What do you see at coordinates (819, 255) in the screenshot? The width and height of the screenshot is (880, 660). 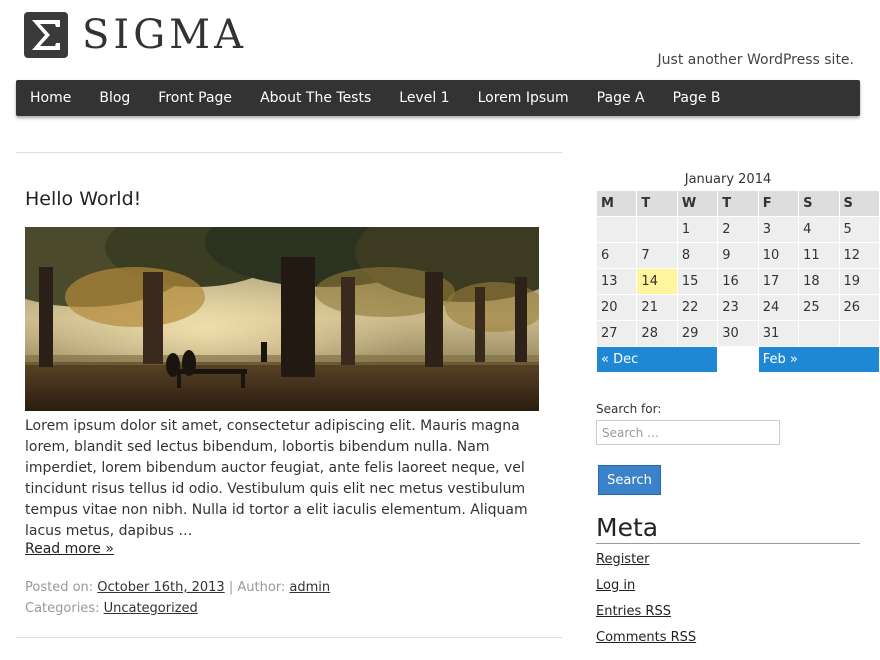 I see `calendar-day: 11` at bounding box center [819, 255].